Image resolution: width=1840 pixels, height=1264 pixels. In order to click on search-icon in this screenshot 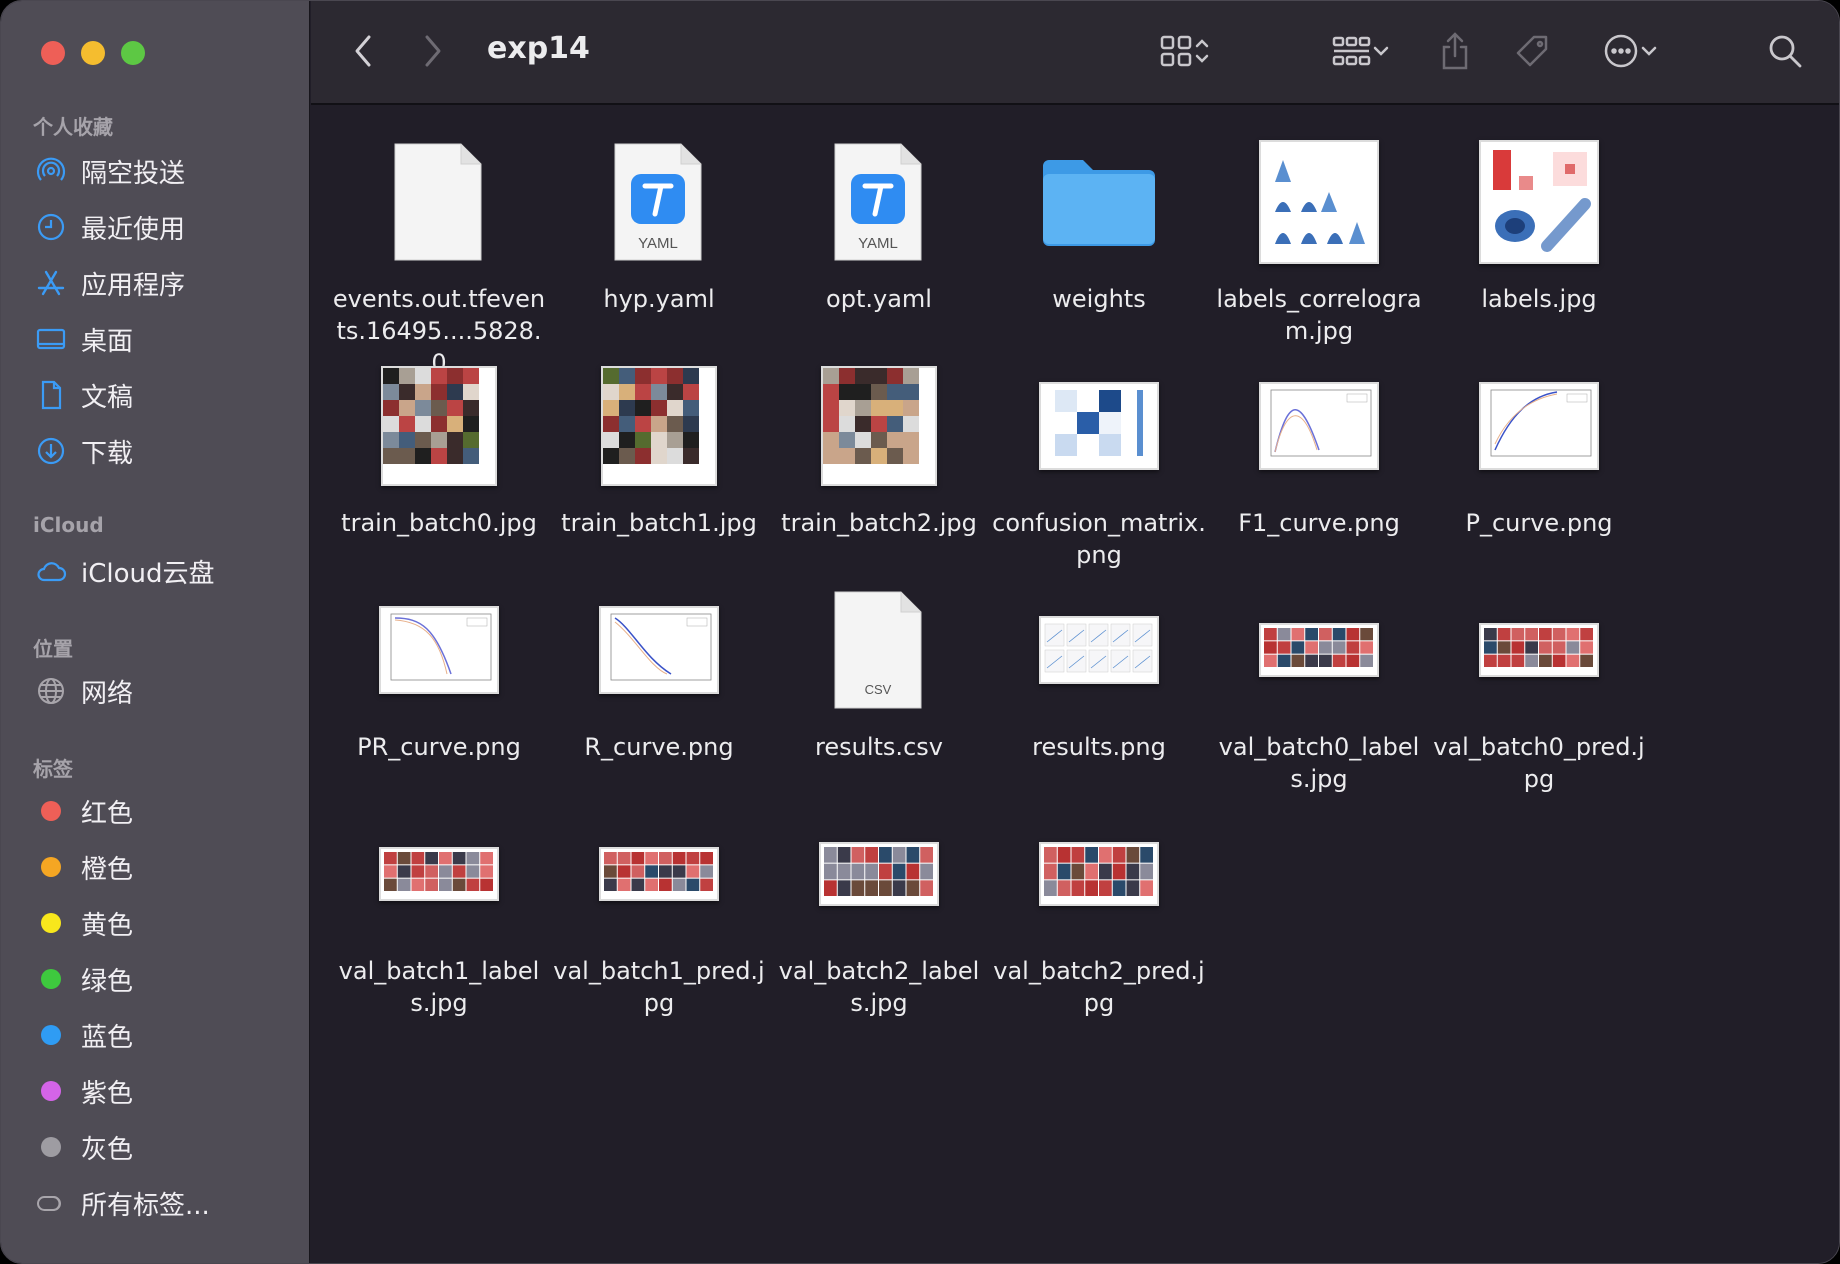, I will do `click(1785, 51)`.